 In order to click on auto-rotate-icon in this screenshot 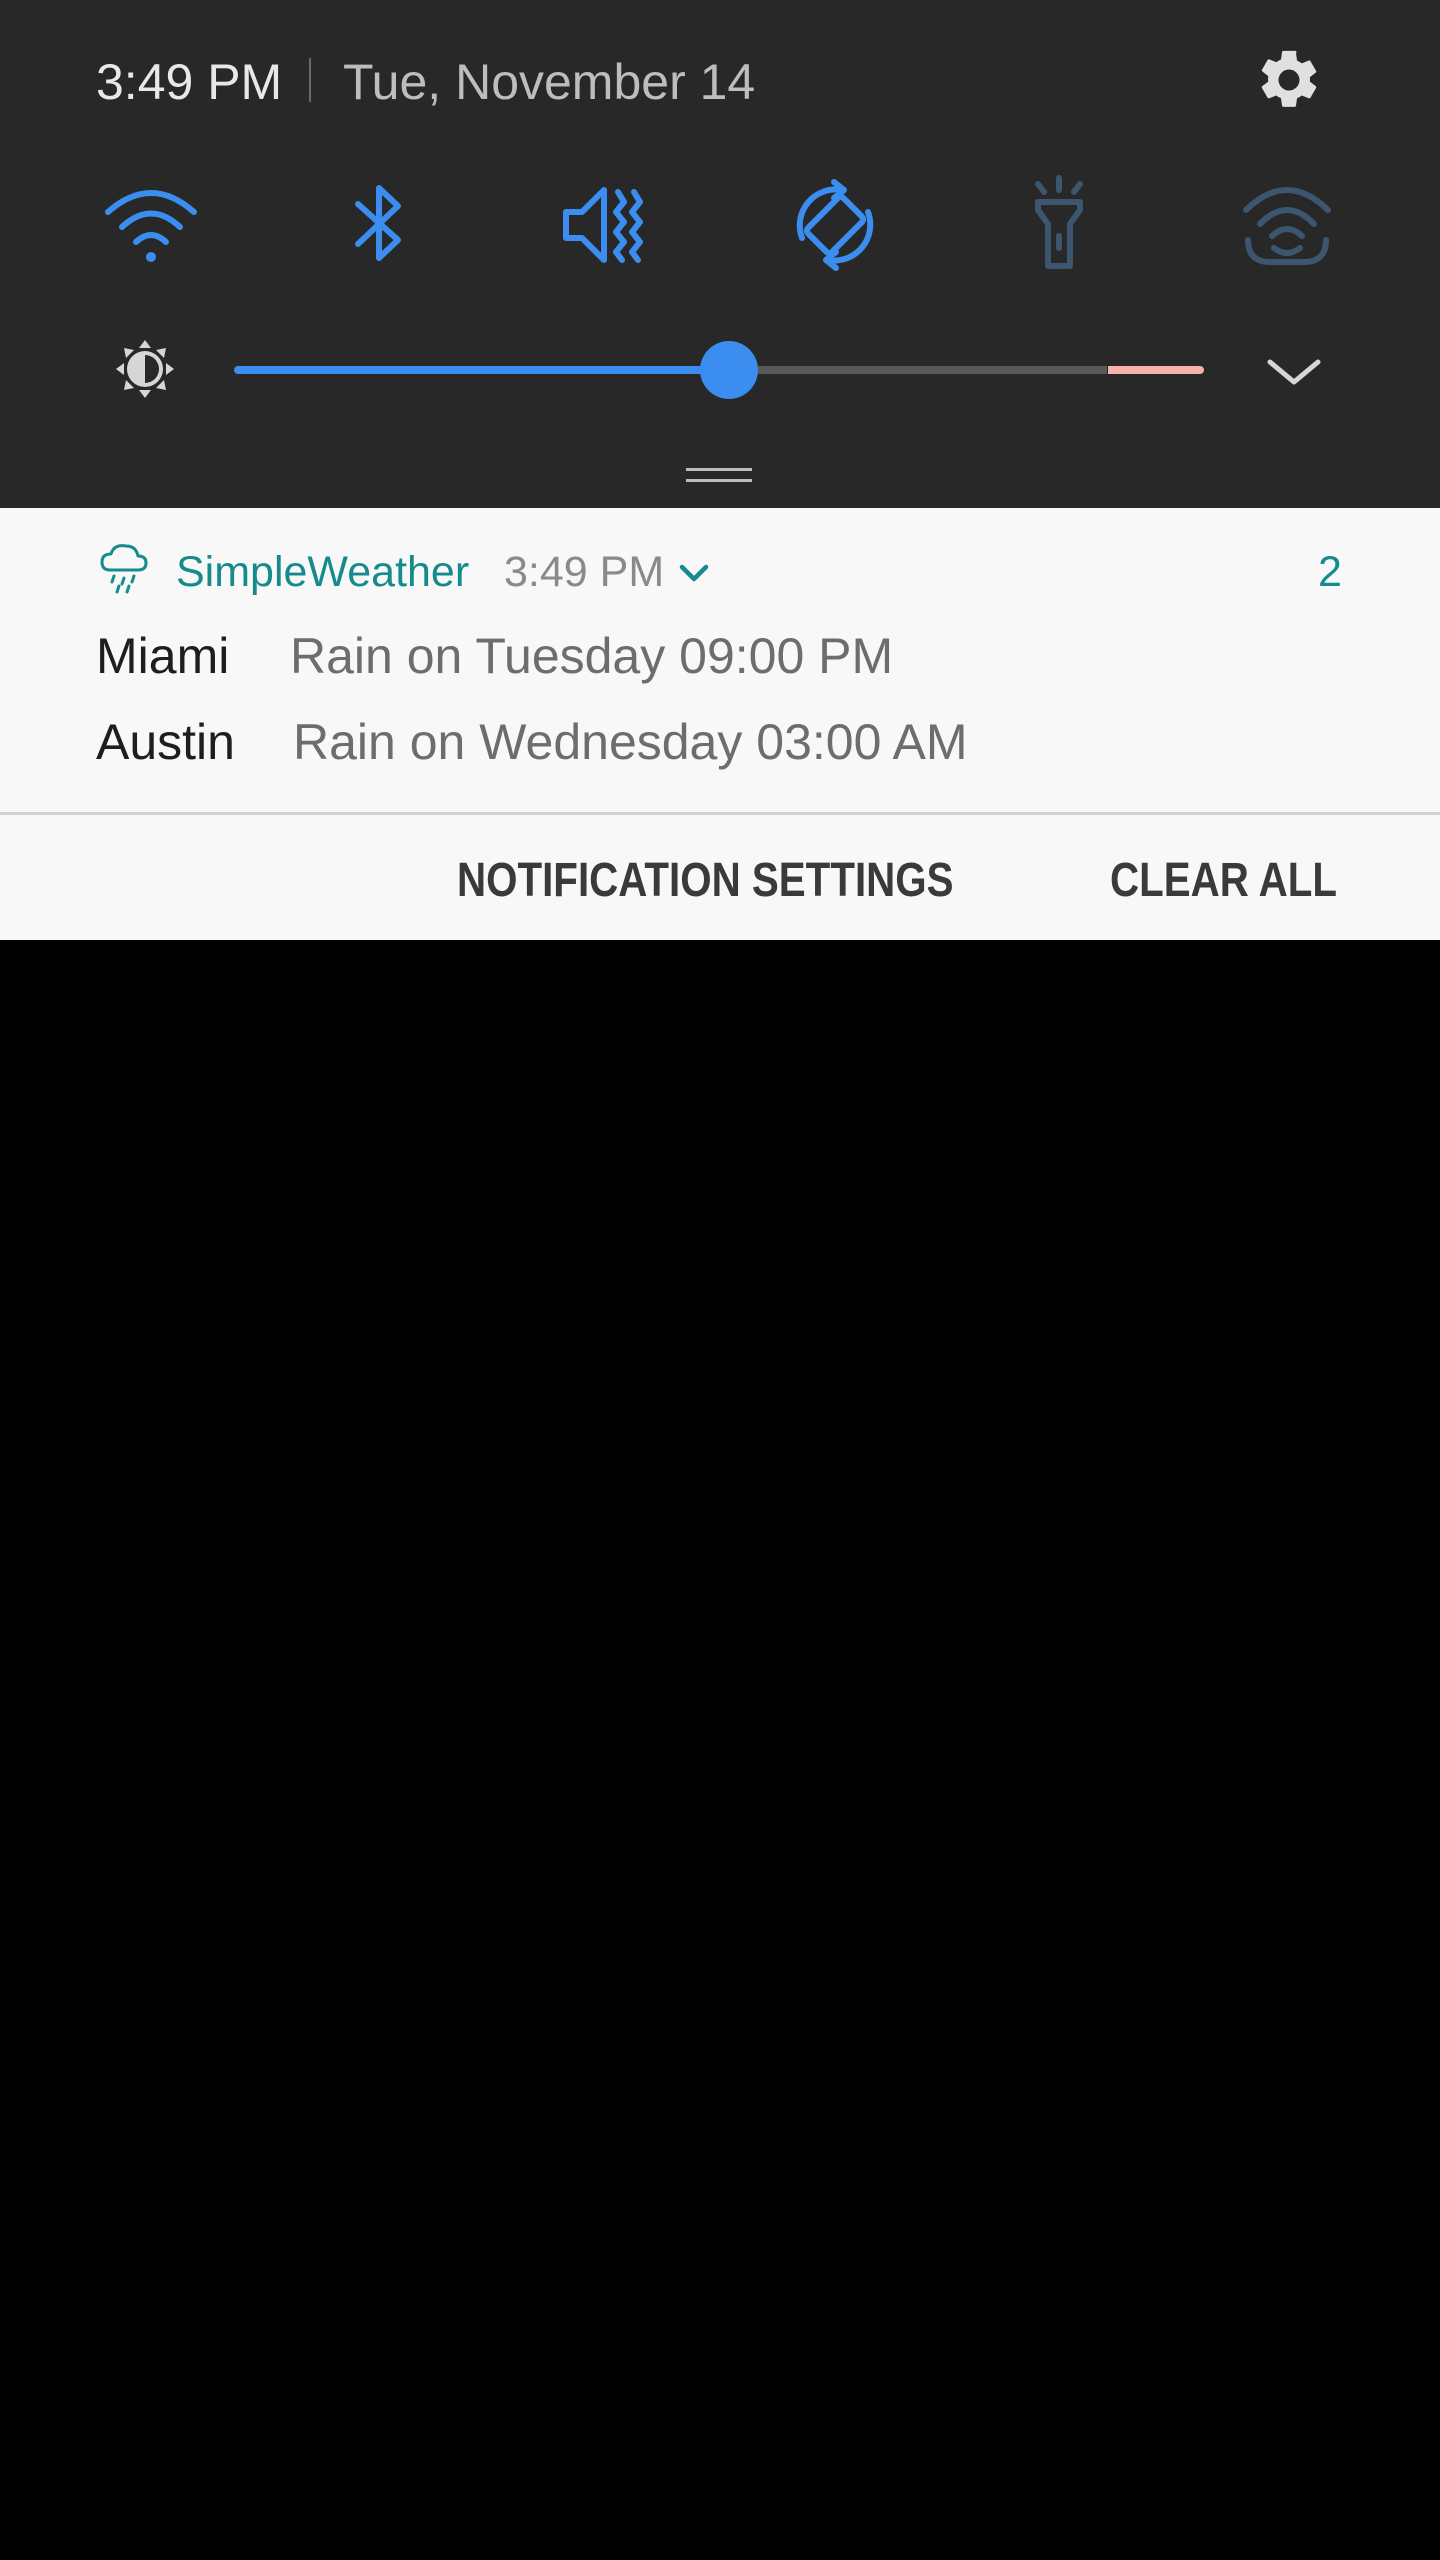, I will do `click(835, 225)`.